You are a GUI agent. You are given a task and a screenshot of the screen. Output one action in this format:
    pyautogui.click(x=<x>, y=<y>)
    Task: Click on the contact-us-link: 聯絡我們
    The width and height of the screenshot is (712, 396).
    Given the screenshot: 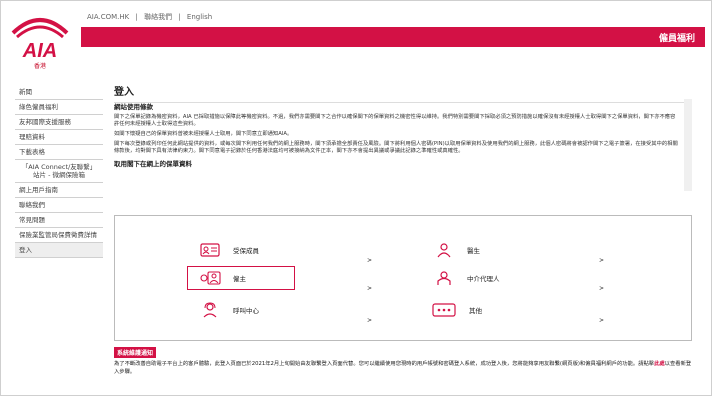 What is the action you would take?
    pyautogui.click(x=158, y=17)
    